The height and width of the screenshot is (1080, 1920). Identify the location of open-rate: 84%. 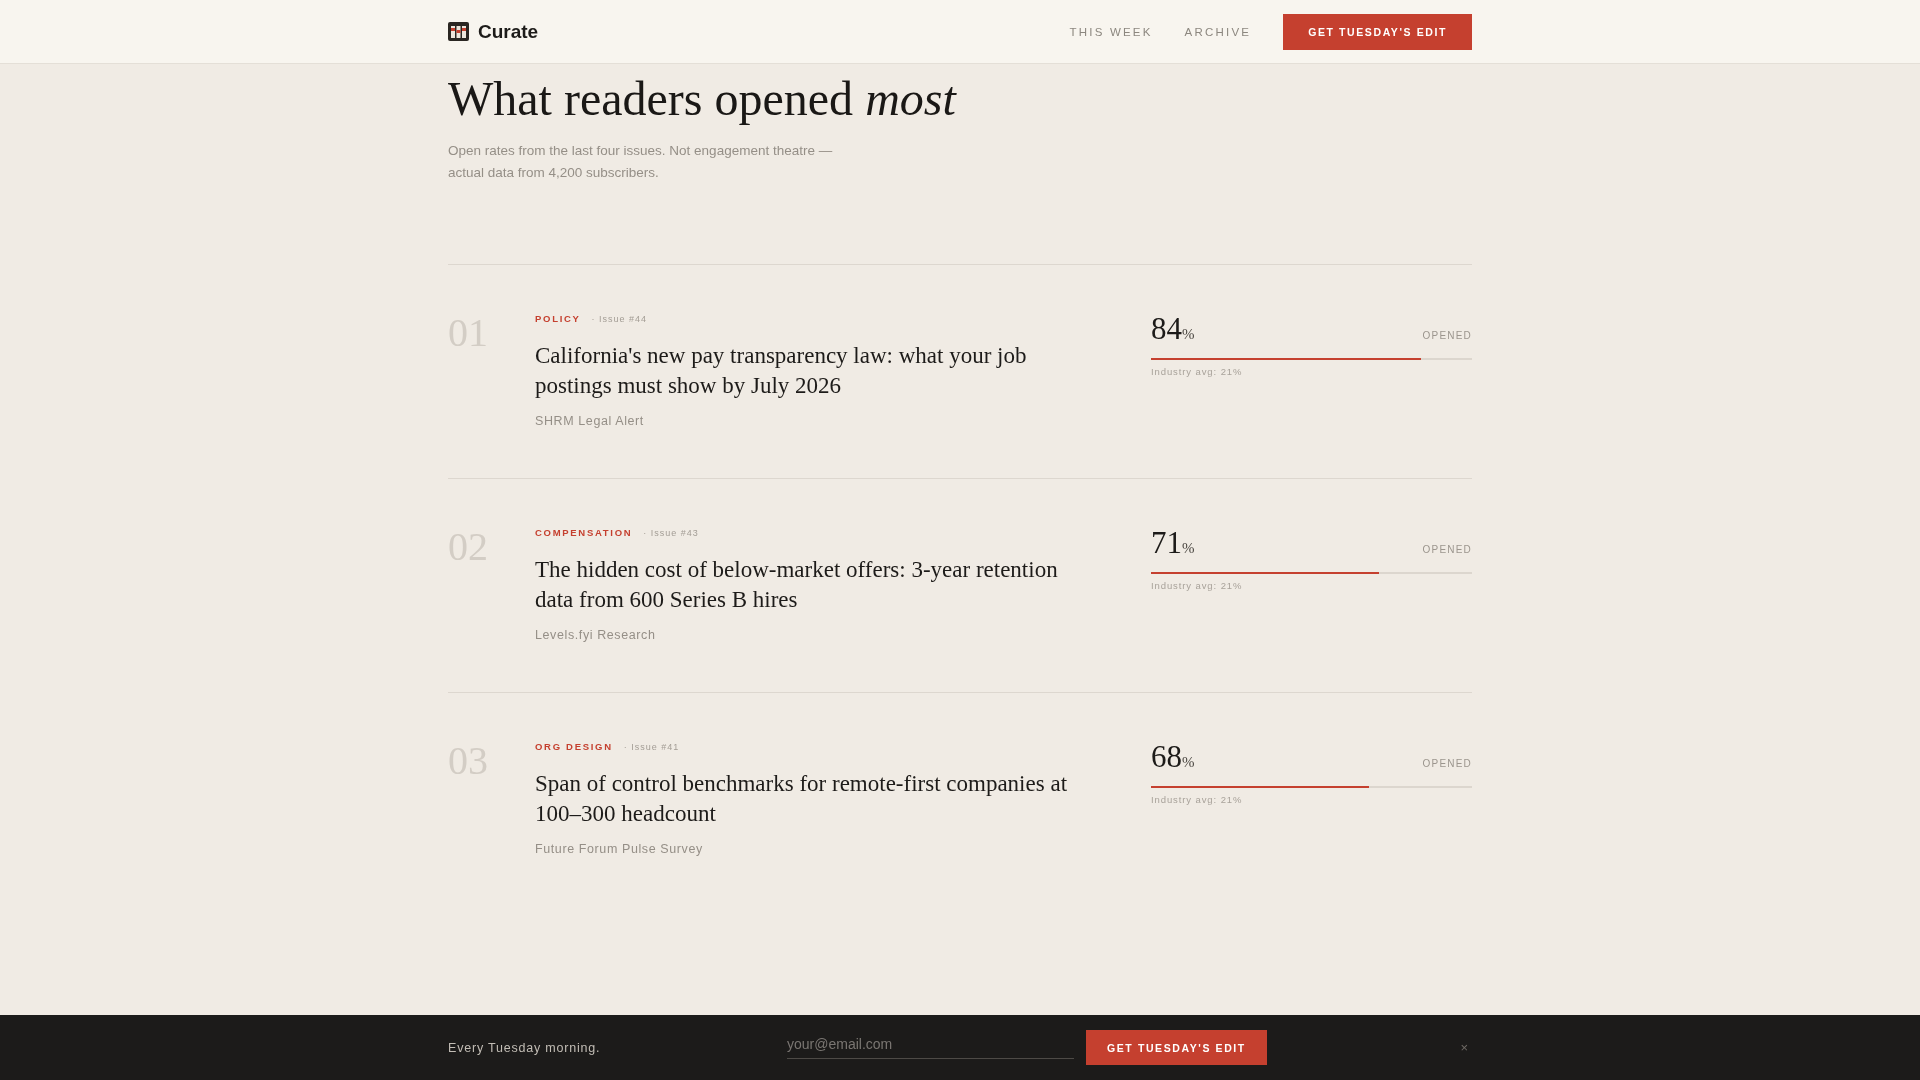
(1173, 330).